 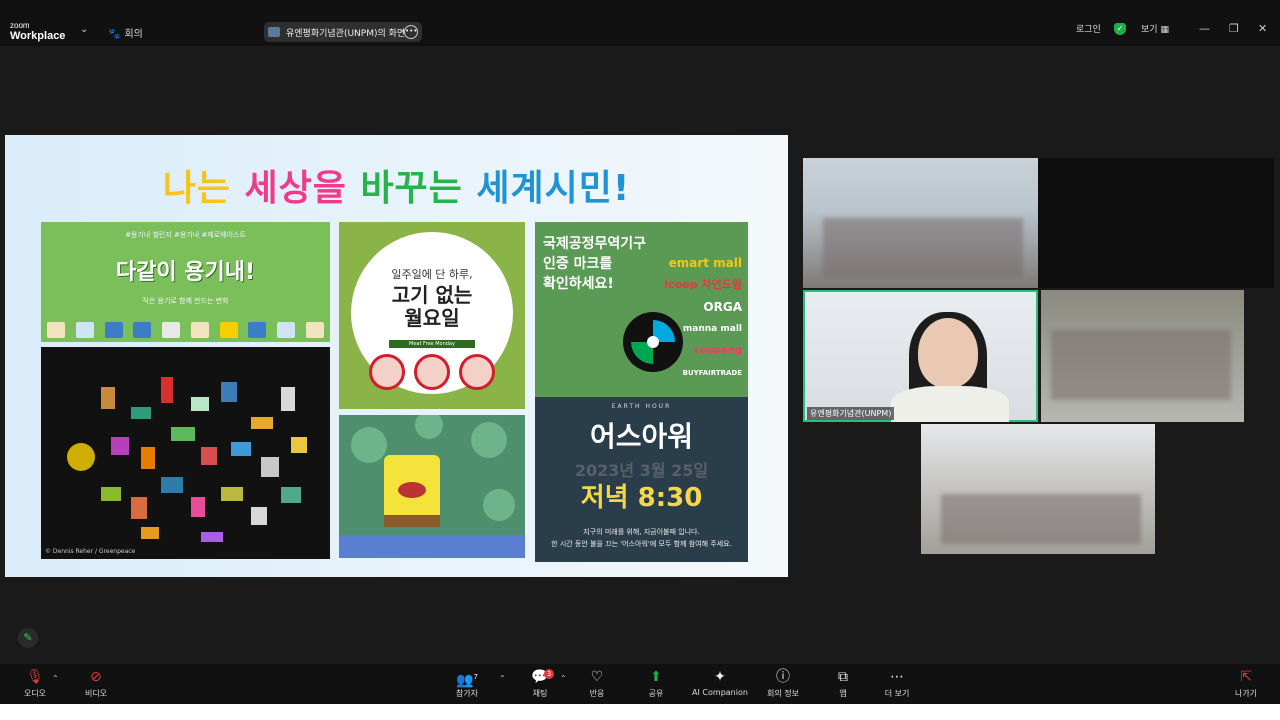 What do you see at coordinates (114, 34) in the screenshot?
I see `paw-icon: 🐾` at bounding box center [114, 34].